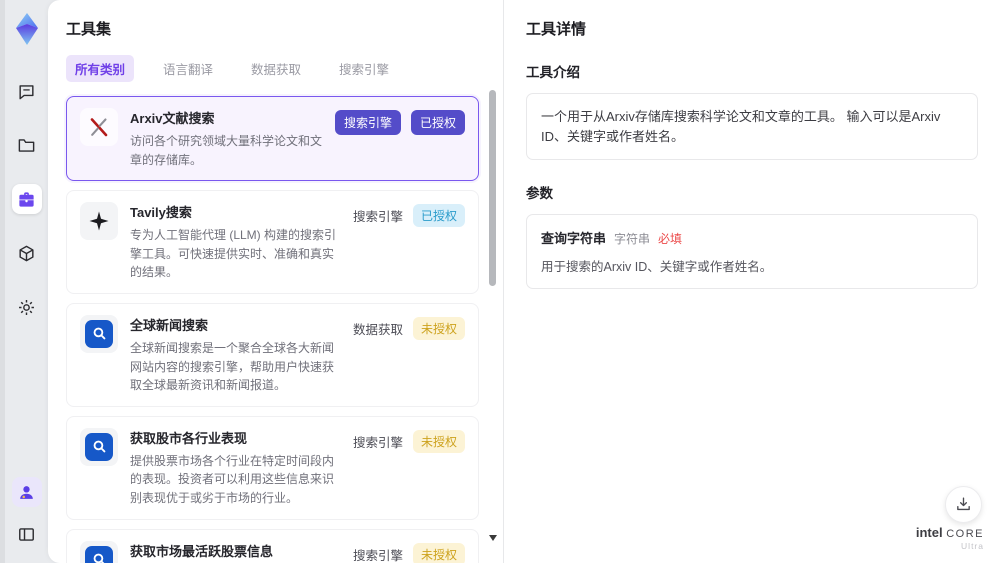 The width and height of the screenshot is (1000, 563). Describe the element at coordinates (963, 504) in the screenshot. I see `download-button` at that location.